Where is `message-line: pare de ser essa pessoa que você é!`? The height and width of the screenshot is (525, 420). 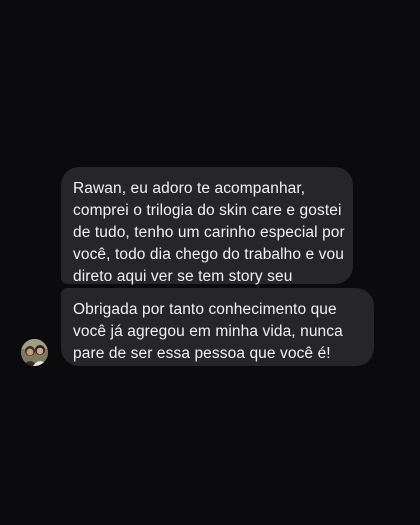
message-line: pare de ser essa pessoa que você é! is located at coordinates (202, 353).